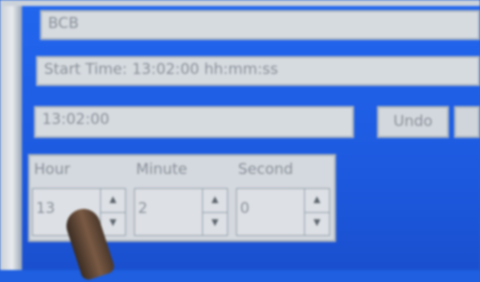 This screenshot has width=480, height=282. I want to click on time-display-field: 13:02:00, so click(194, 122).